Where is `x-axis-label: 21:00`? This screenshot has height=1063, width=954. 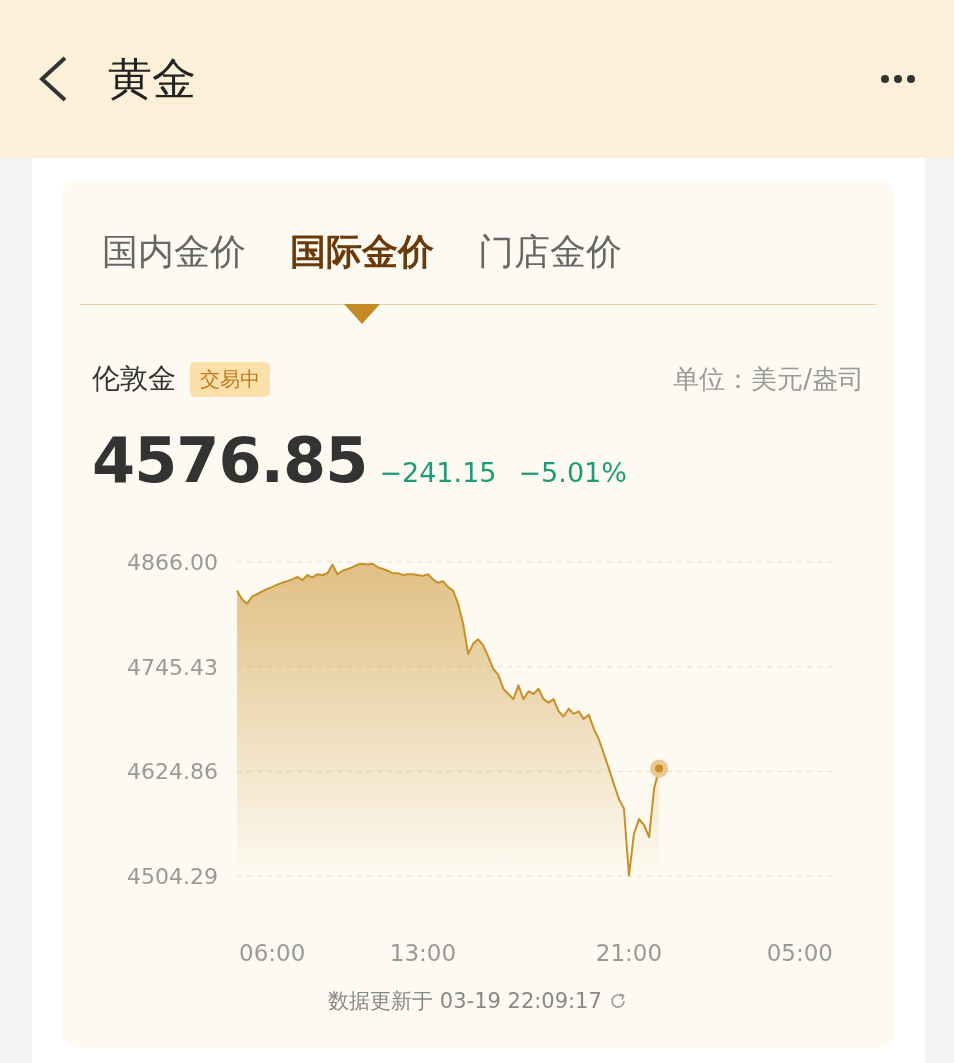 x-axis-label: 21:00 is located at coordinates (629, 953).